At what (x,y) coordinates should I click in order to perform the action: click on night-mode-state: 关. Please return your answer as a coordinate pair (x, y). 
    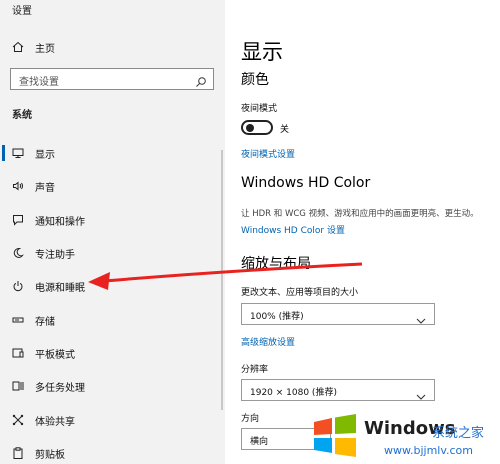
    Looking at the image, I should click on (285, 130).